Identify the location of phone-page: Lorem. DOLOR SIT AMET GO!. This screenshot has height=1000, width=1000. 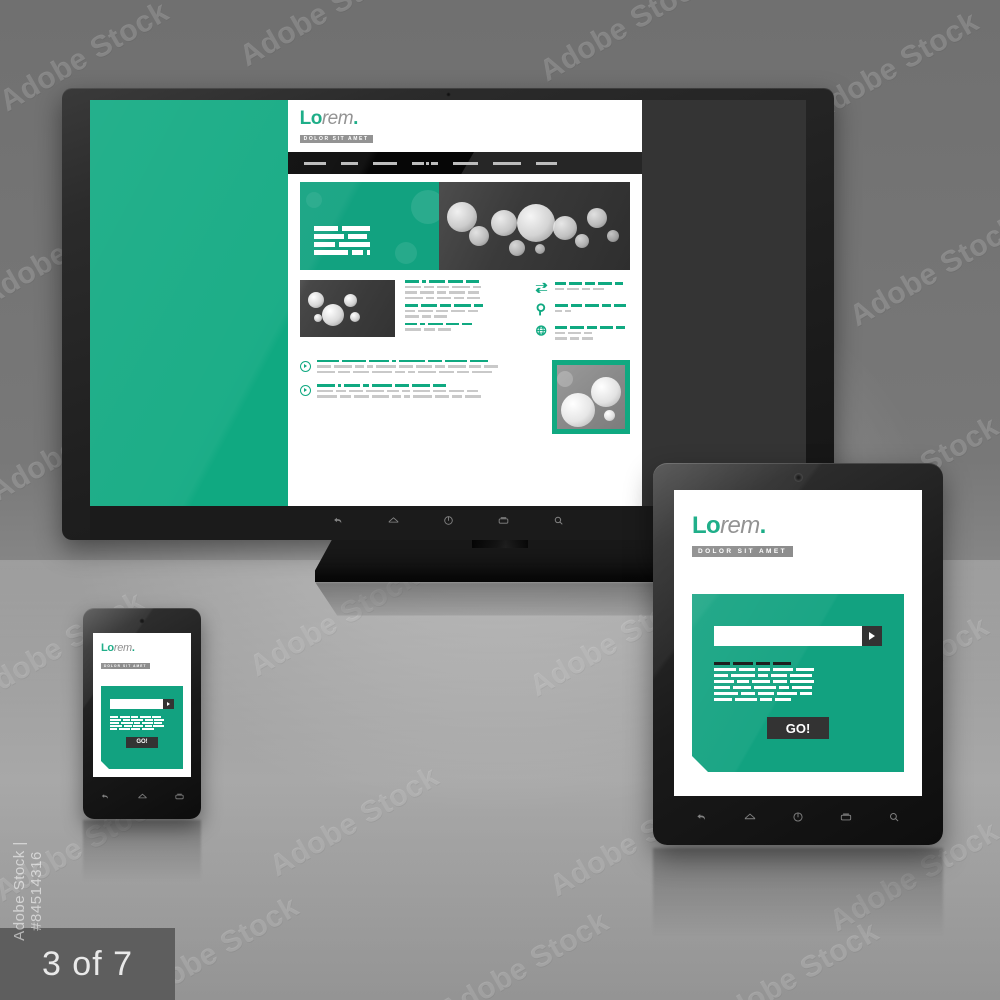
(142, 705).